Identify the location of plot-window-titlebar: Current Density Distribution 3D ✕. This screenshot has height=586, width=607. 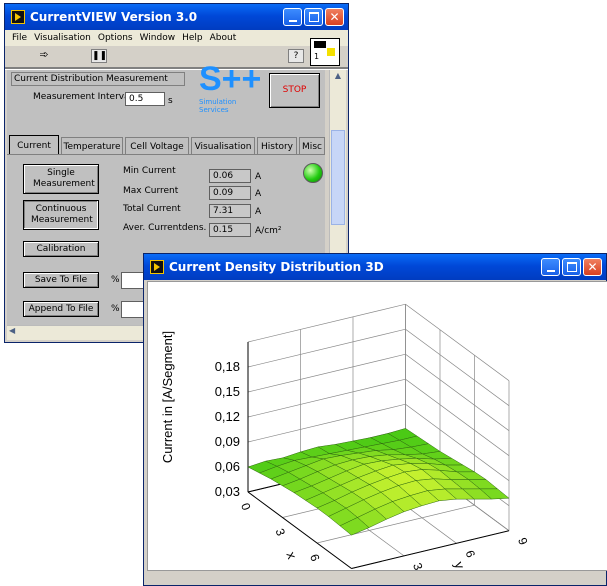
(375, 267).